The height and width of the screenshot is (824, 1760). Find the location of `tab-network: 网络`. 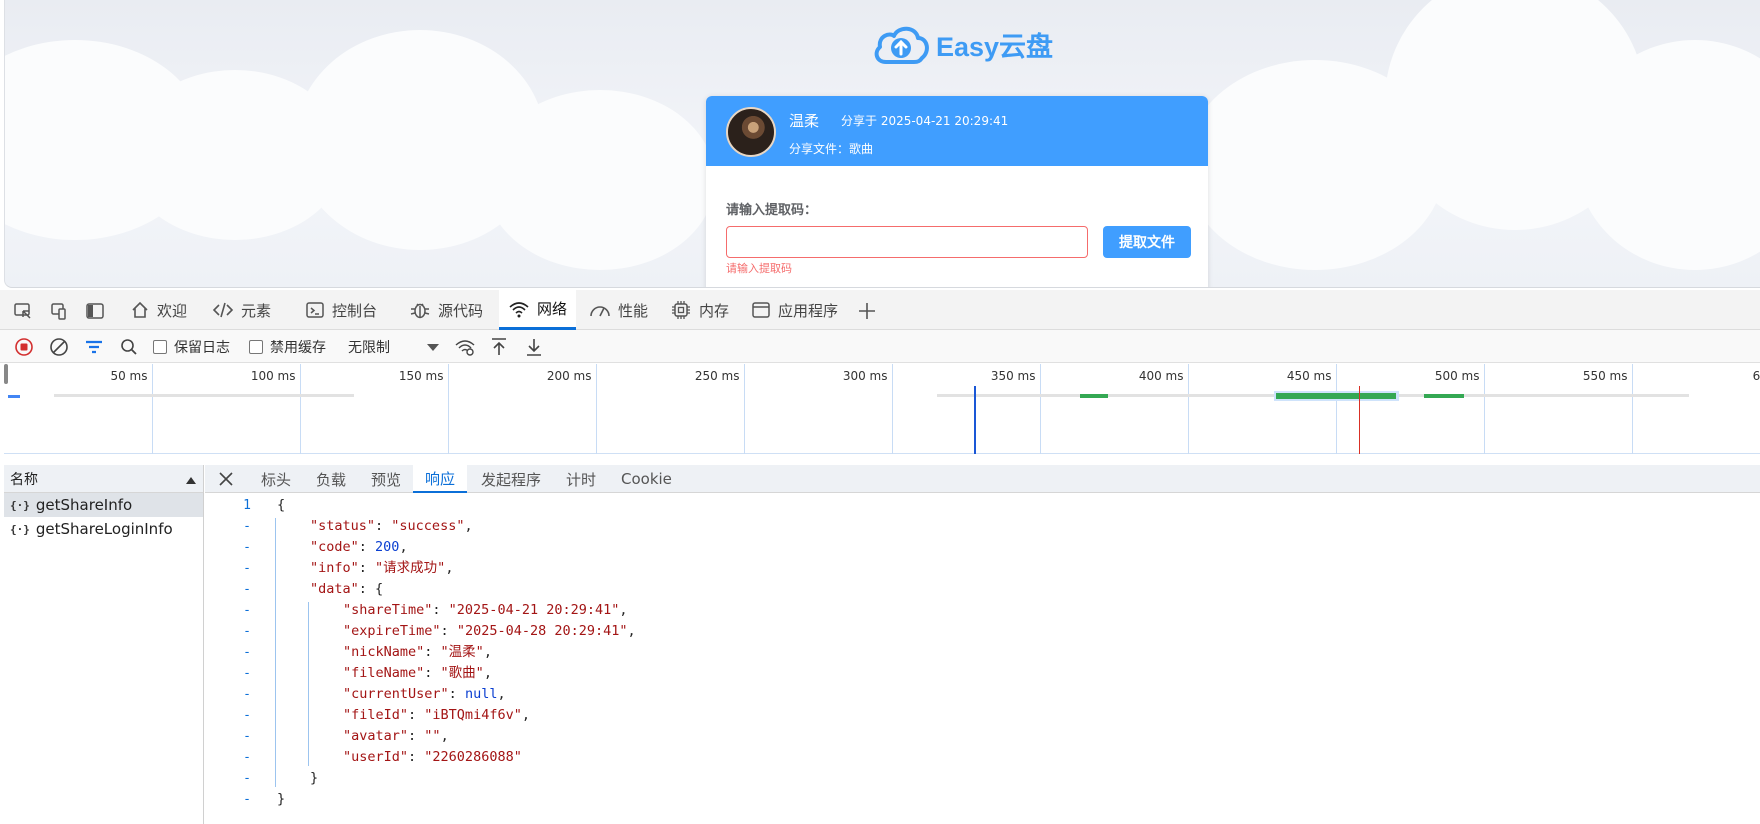

tab-network: 网络 is located at coordinates (538, 310).